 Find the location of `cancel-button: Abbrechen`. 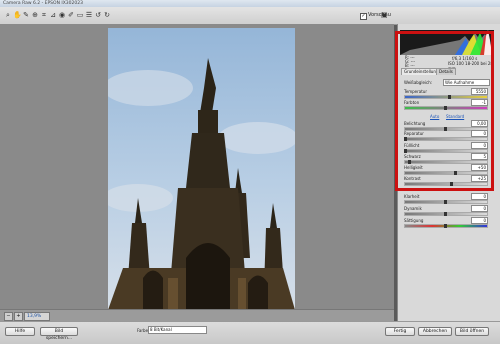

cancel-button: Abbrechen is located at coordinates (435, 331).